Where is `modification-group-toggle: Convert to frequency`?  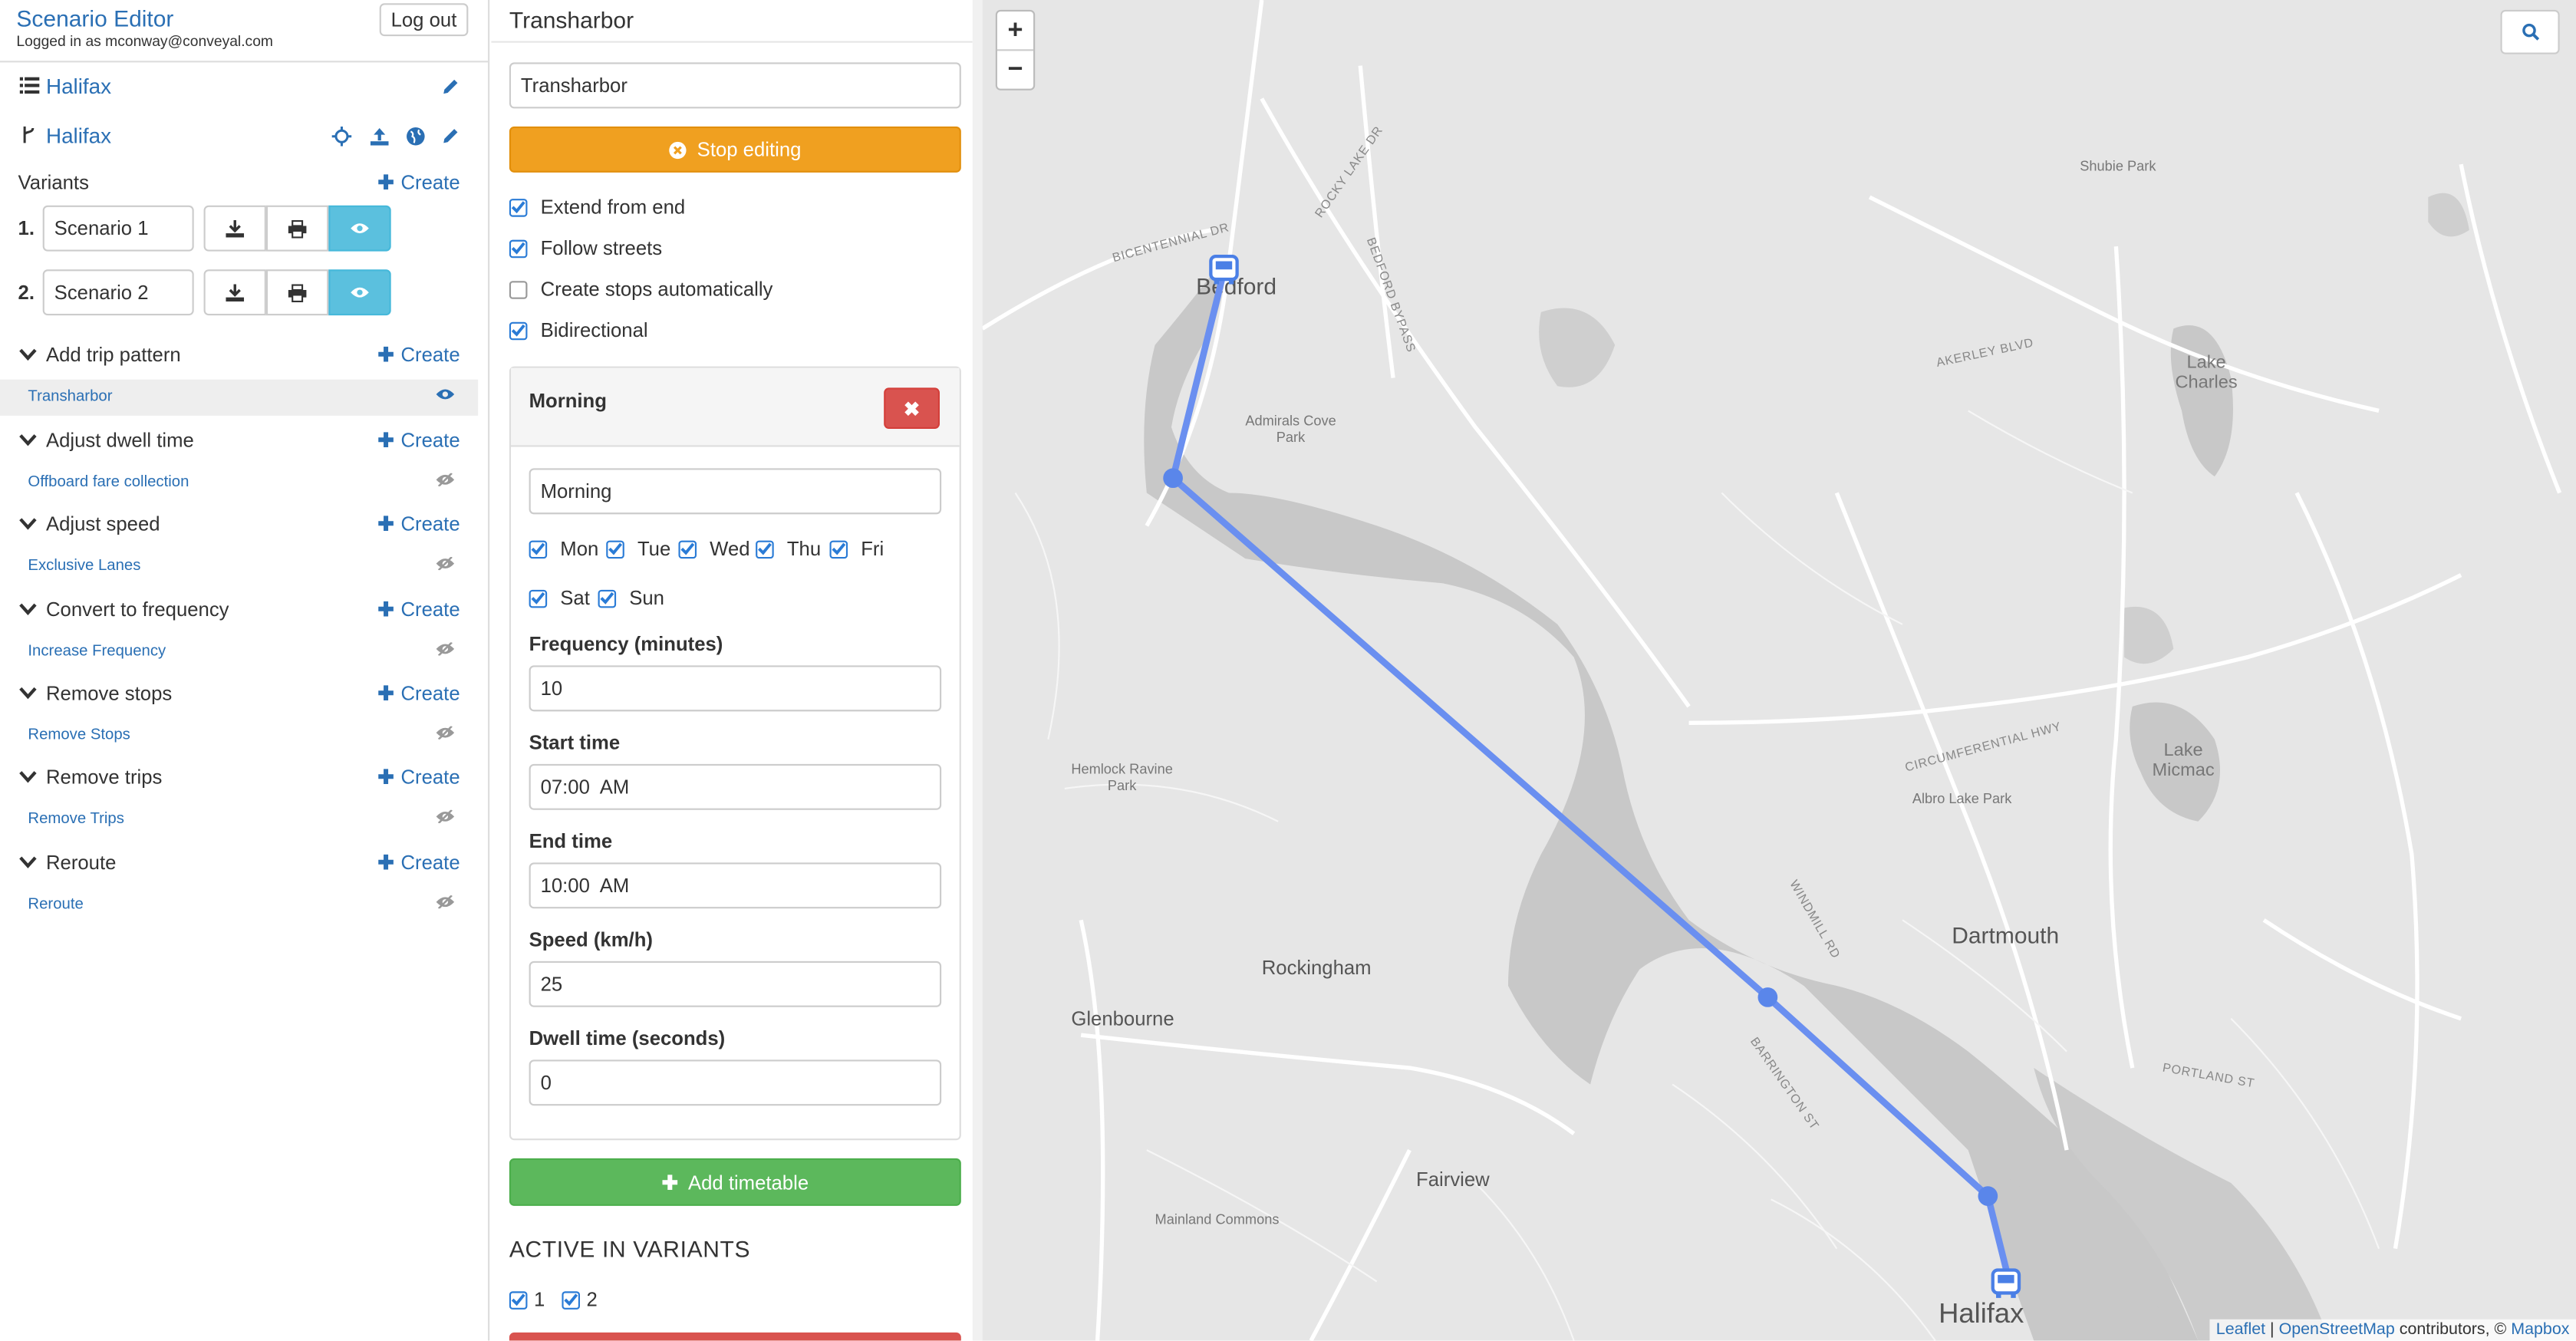 modification-group-toggle: Convert to frequency is located at coordinates (123, 609).